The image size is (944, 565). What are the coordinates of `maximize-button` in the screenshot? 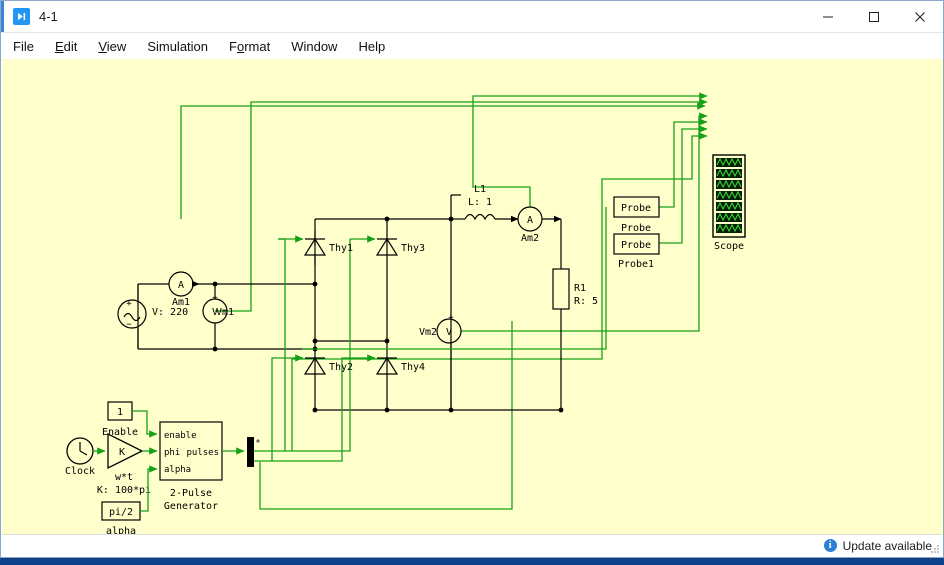 It's located at (874, 16).